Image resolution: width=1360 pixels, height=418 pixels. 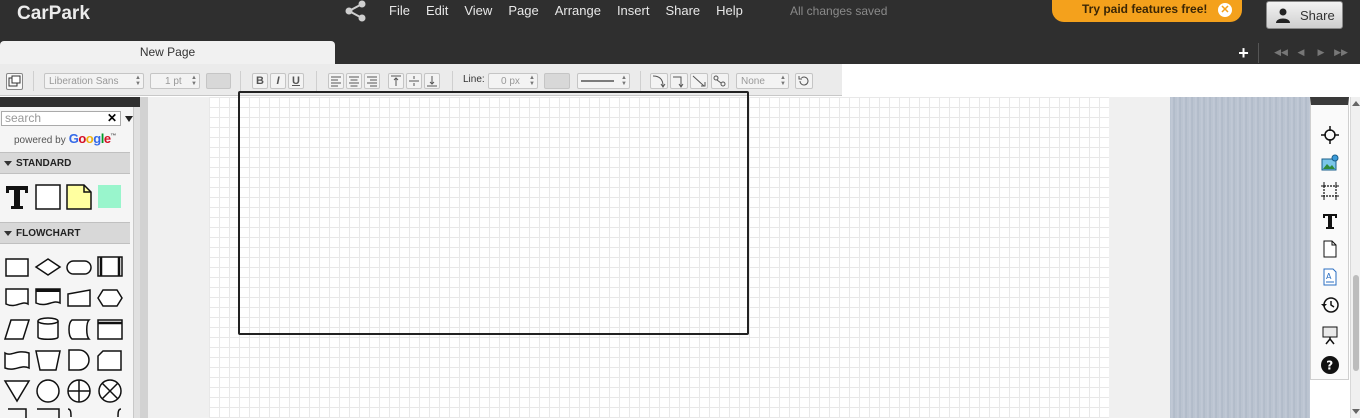 What do you see at coordinates (396, 81) in the screenshot?
I see `valign-top-icon` at bounding box center [396, 81].